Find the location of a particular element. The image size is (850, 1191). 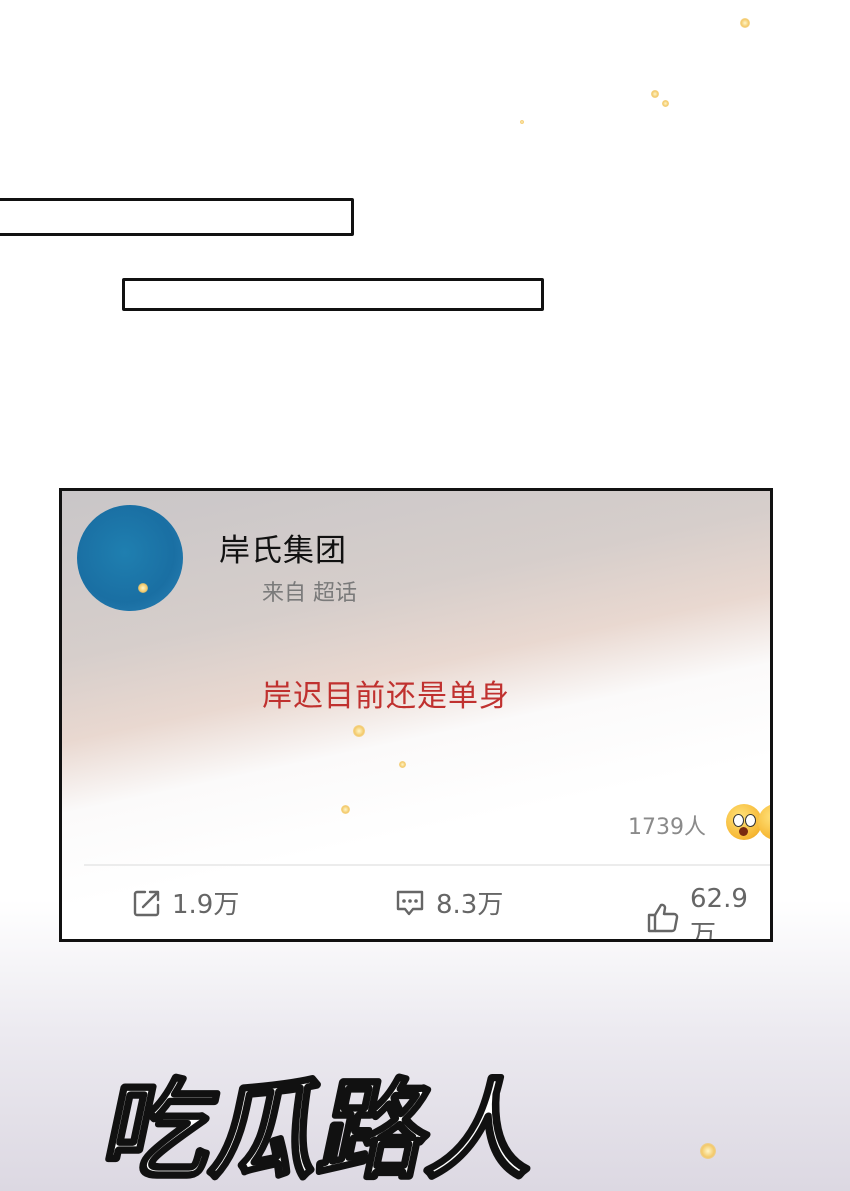

share-button: 1.9万 is located at coordinates (185, 902).